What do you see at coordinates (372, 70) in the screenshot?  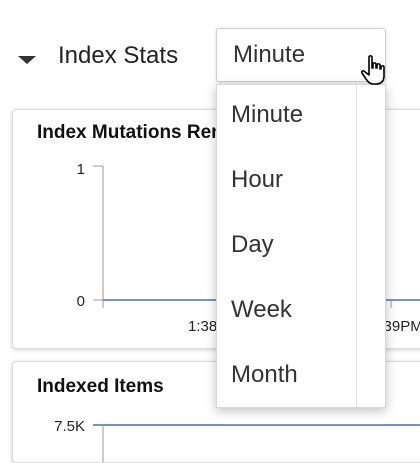 I see `hand-pointer-cursor-icon` at bounding box center [372, 70].